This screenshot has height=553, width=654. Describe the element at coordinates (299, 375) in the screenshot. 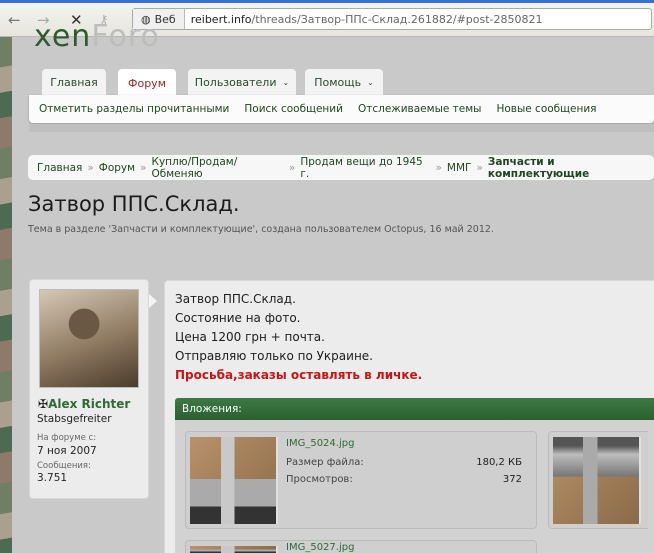

I see `post-highlight: Просьба,заказы оставлять в личке.` at that location.